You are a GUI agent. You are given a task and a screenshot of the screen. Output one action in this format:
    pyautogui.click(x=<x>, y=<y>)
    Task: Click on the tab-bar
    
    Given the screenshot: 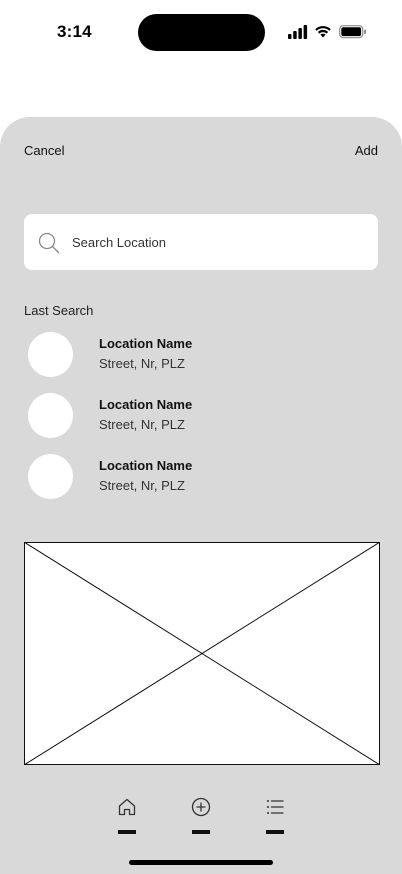 What is the action you would take?
    pyautogui.click(x=201, y=819)
    